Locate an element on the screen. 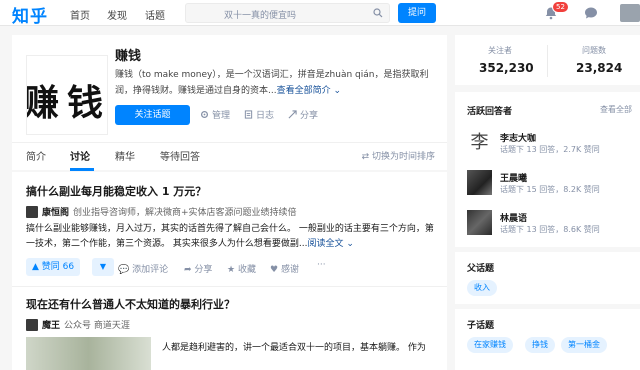 The height and width of the screenshot is (370, 640). child-topics: 子话题 在家赚钱 挣钱 第一桶金 is located at coordinates (547, 339).